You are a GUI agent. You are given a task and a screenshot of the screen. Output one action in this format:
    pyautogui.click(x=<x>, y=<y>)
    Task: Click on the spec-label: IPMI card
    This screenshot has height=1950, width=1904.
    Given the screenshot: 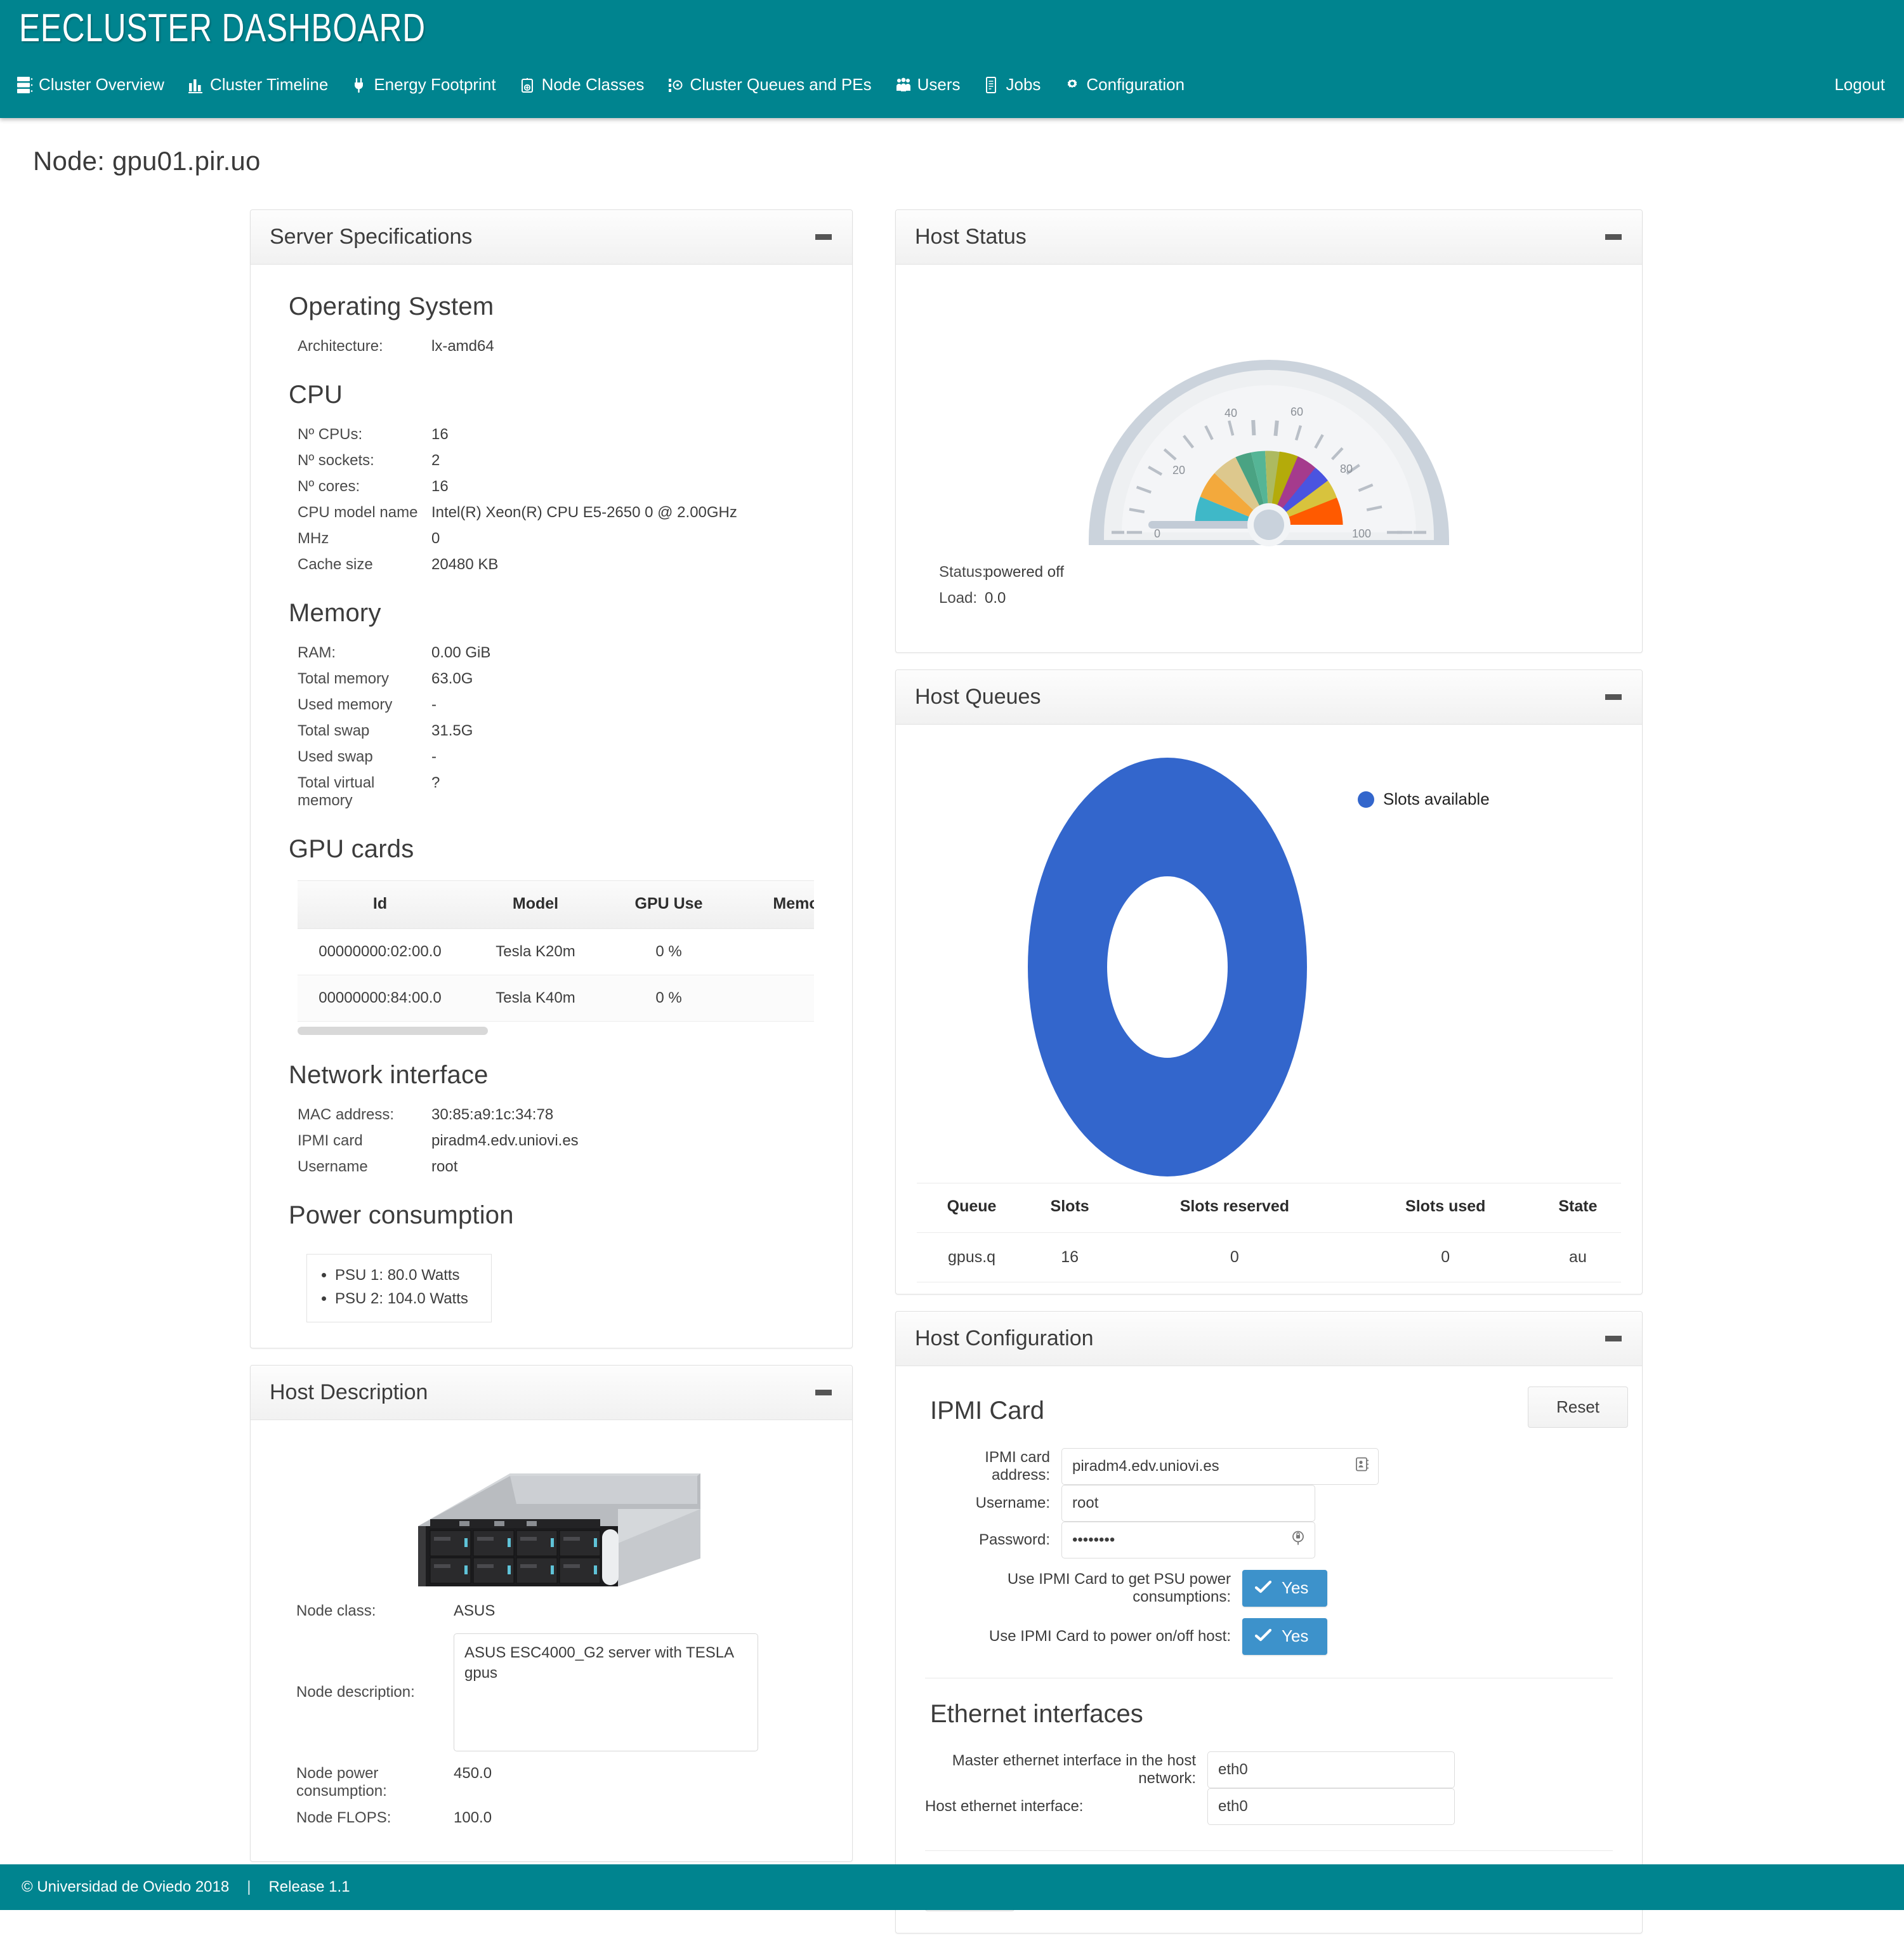 What is the action you would take?
    pyautogui.click(x=330, y=1140)
    